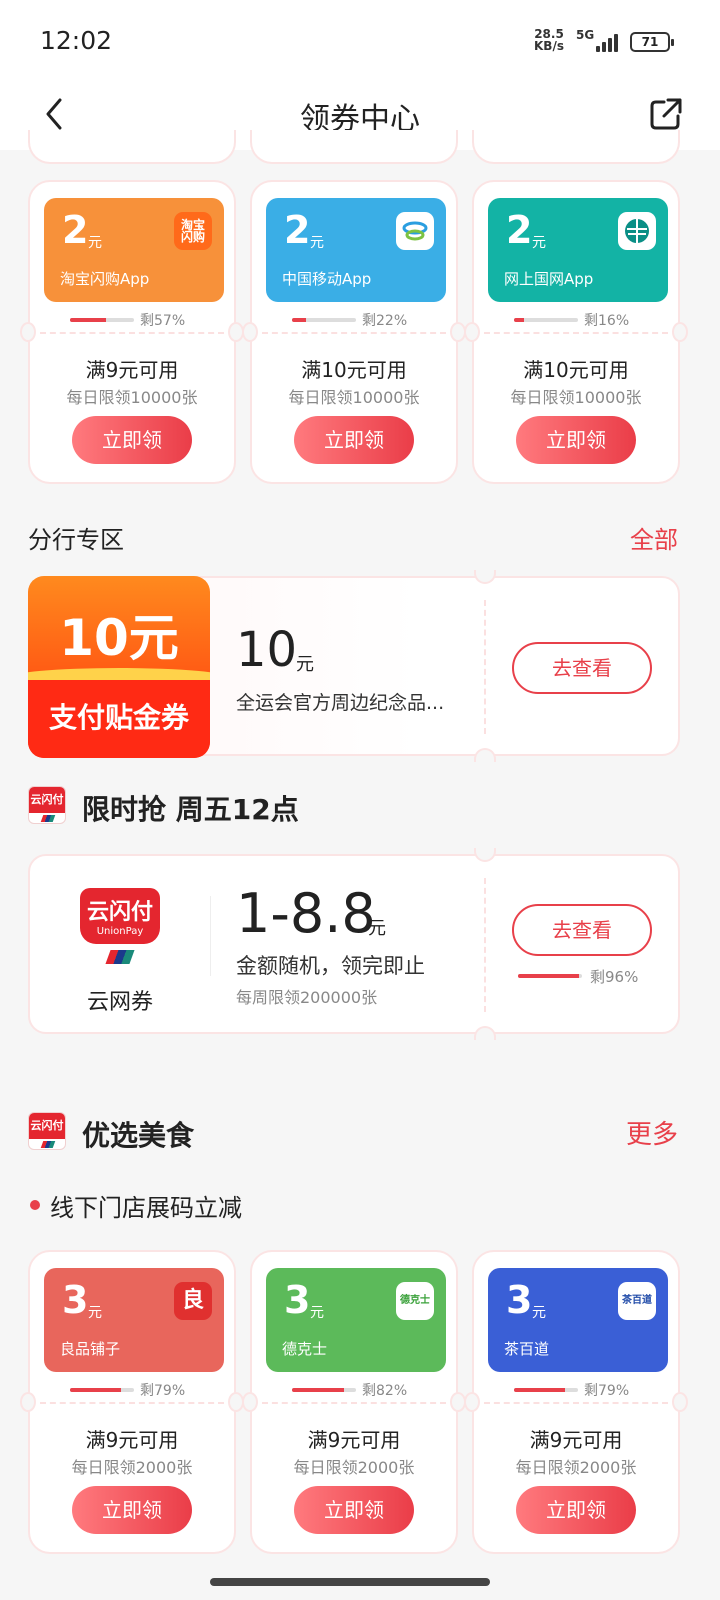 This screenshot has width=720, height=1600. Describe the element at coordinates (76, 540) in the screenshot. I see `branch-section-title: 分行专区` at that location.